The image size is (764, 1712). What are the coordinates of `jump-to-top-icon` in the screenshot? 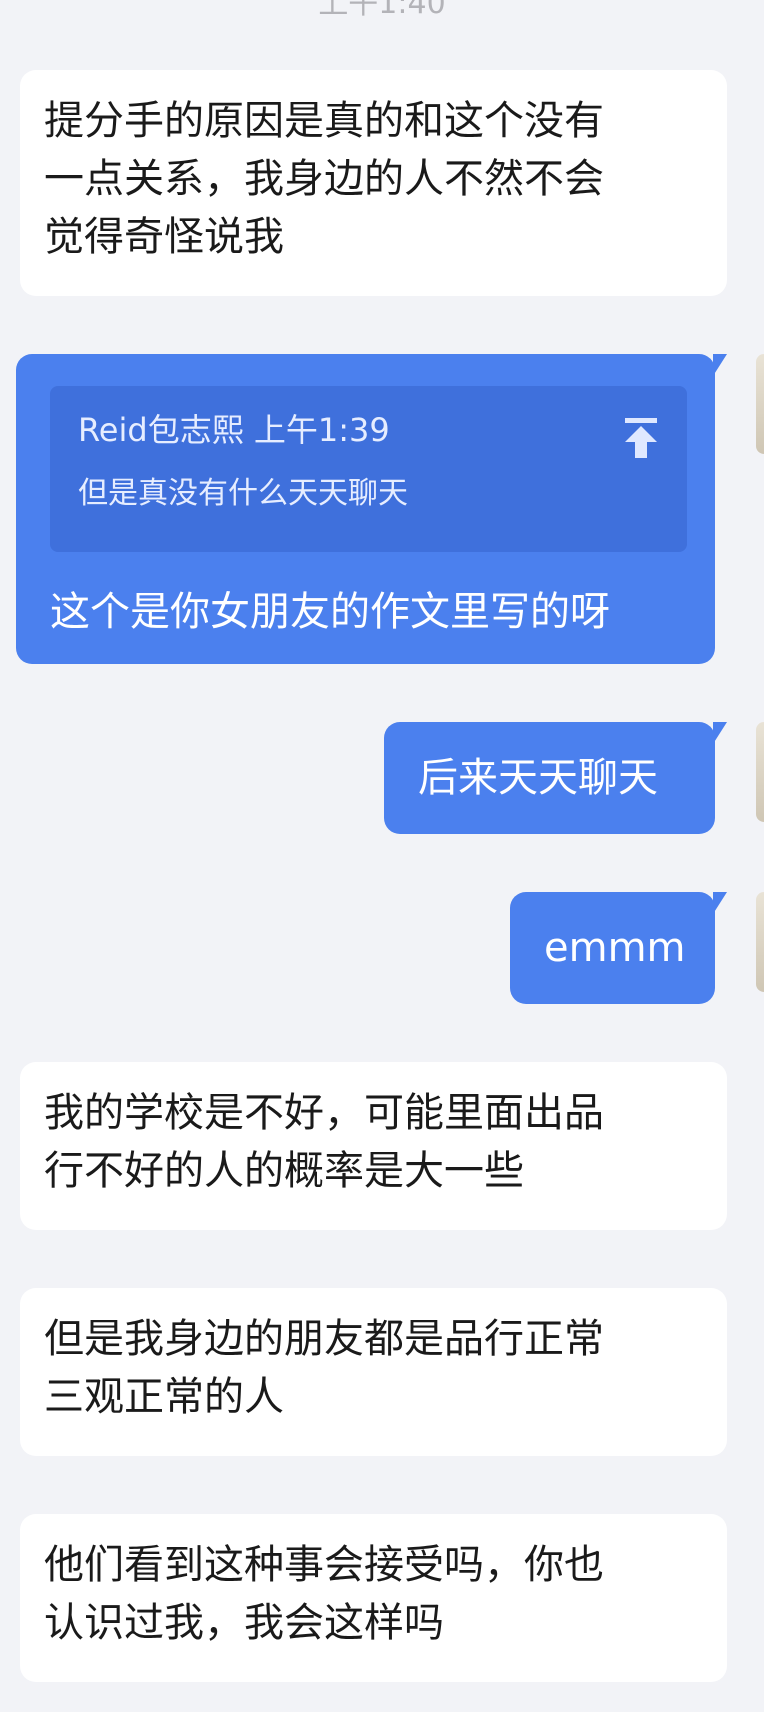 It's located at (641, 438).